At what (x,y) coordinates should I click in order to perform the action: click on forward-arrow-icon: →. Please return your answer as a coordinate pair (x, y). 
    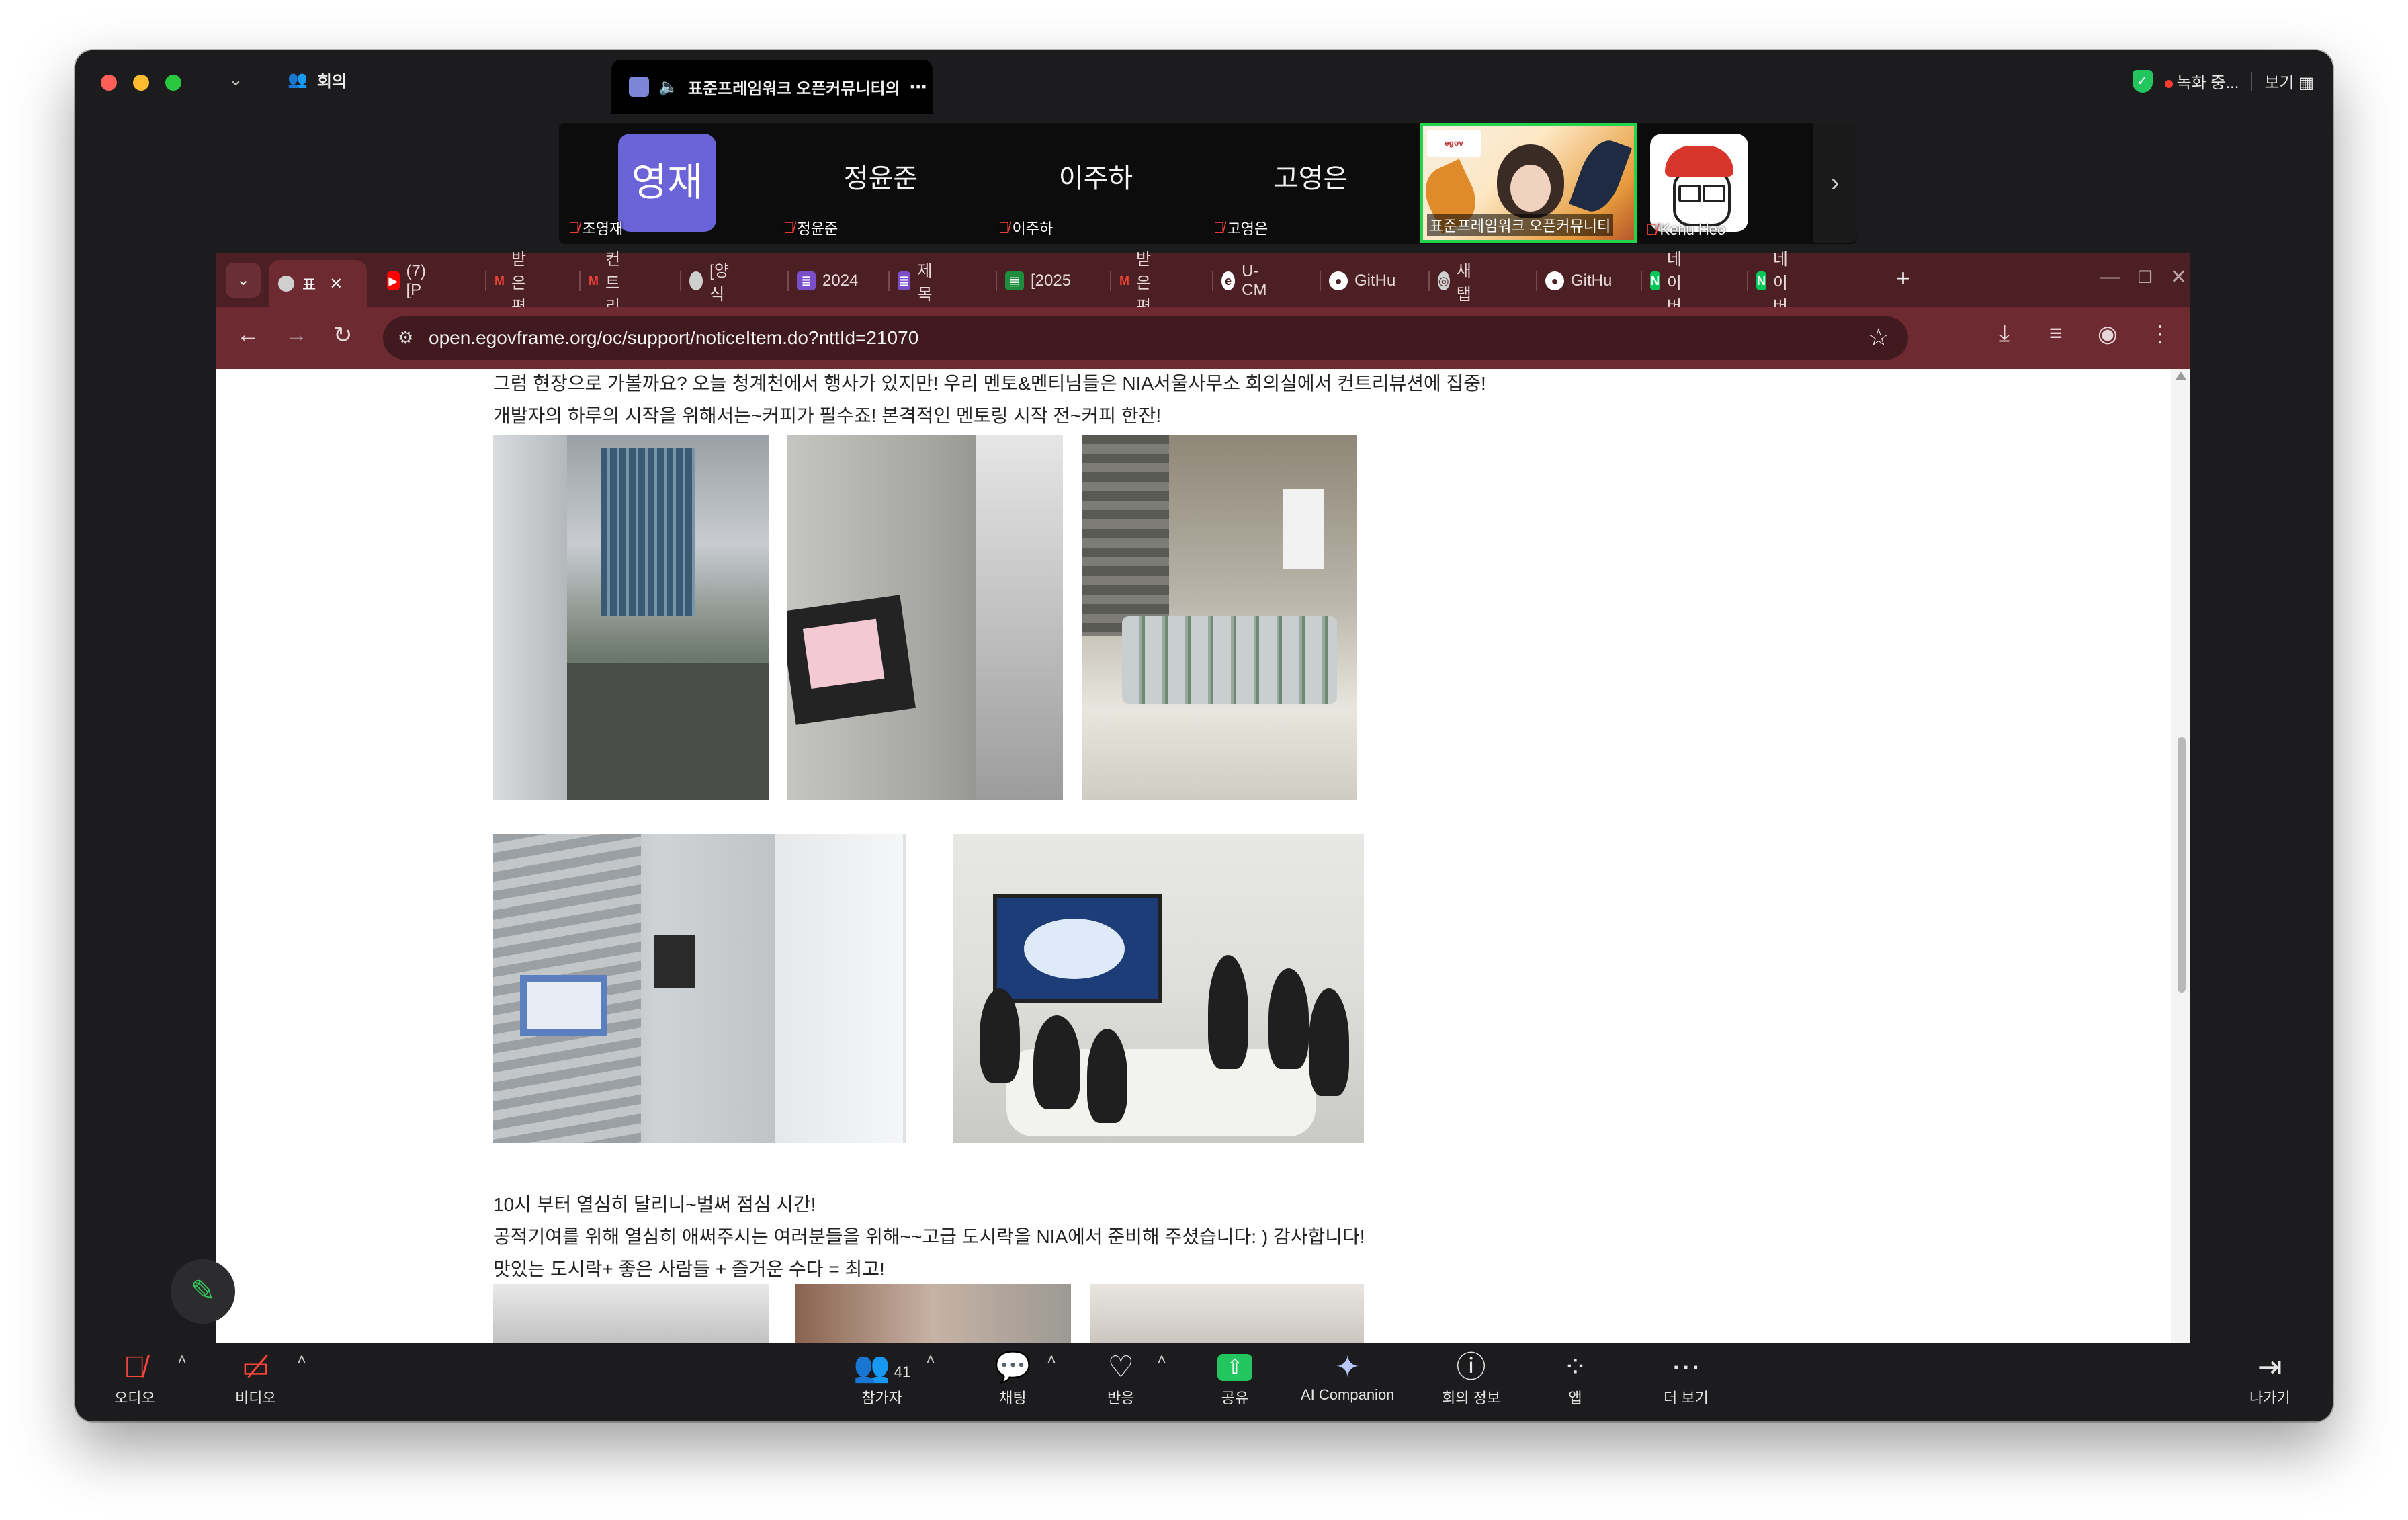
    Looking at the image, I should click on (296, 335).